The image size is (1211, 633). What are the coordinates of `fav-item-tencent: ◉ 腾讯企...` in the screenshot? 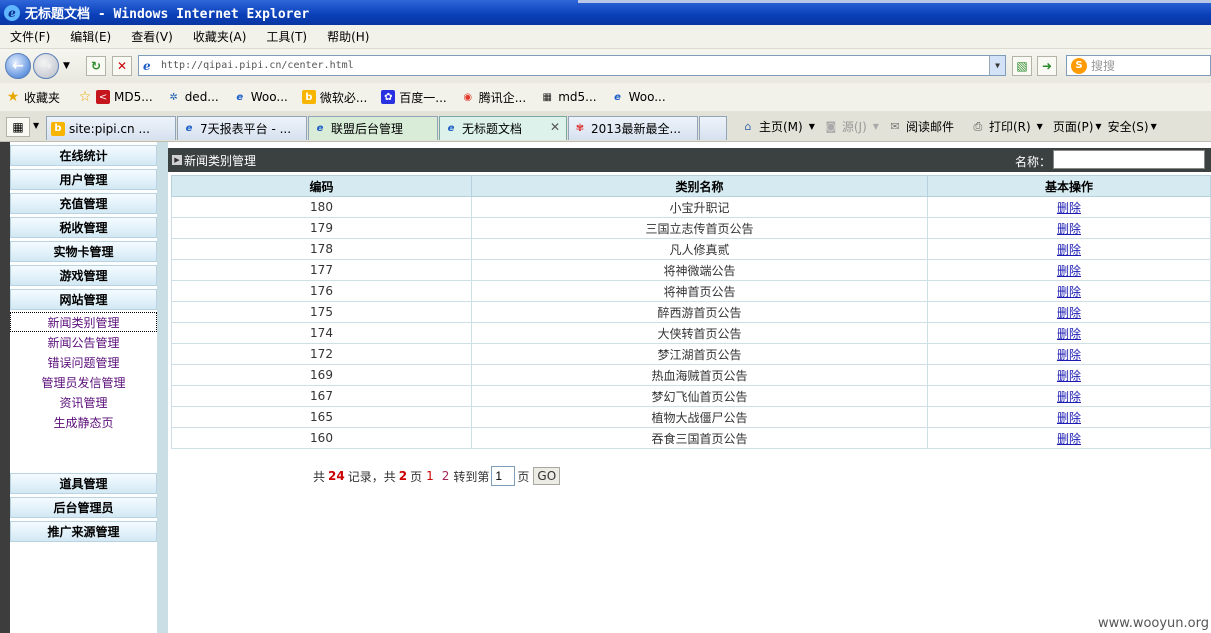 It's located at (493, 97).